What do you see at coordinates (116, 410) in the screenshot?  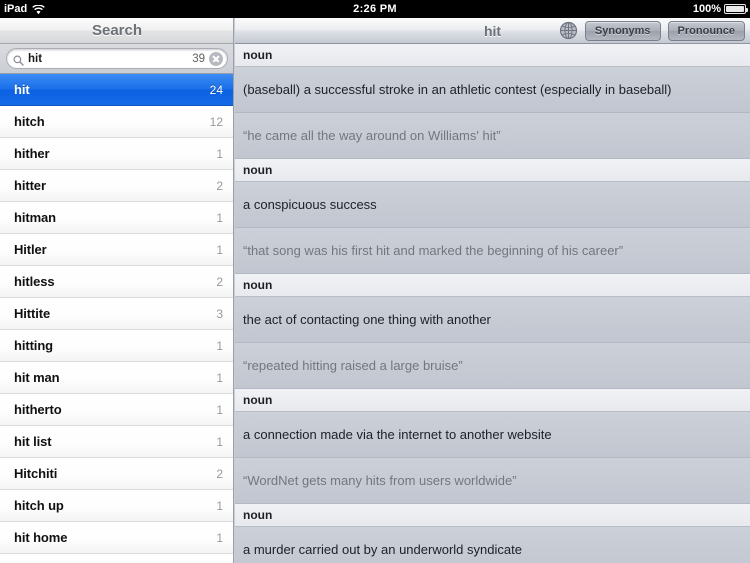 I see `word-list-item: hitherto 1` at bounding box center [116, 410].